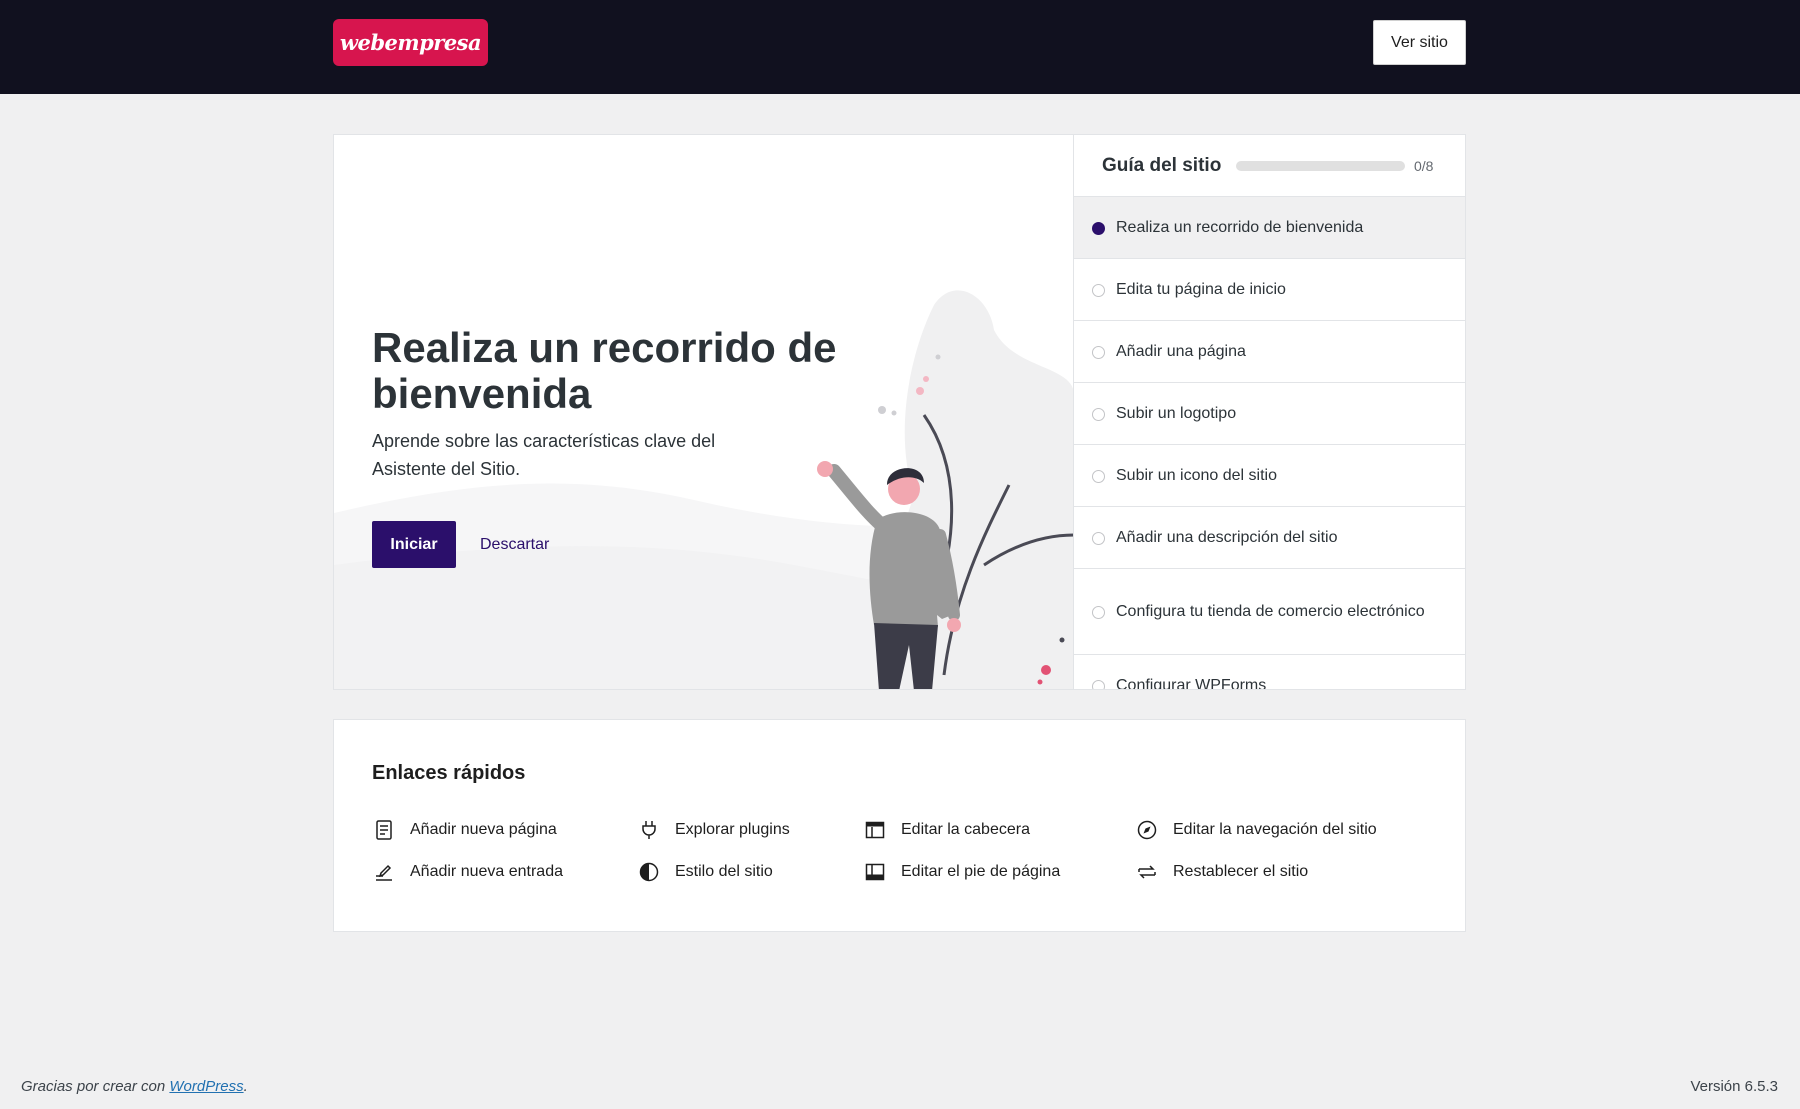 This screenshot has width=1800, height=1109. I want to click on guide-item-edit-homepage: Edita tu página de inicio, so click(1269, 290).